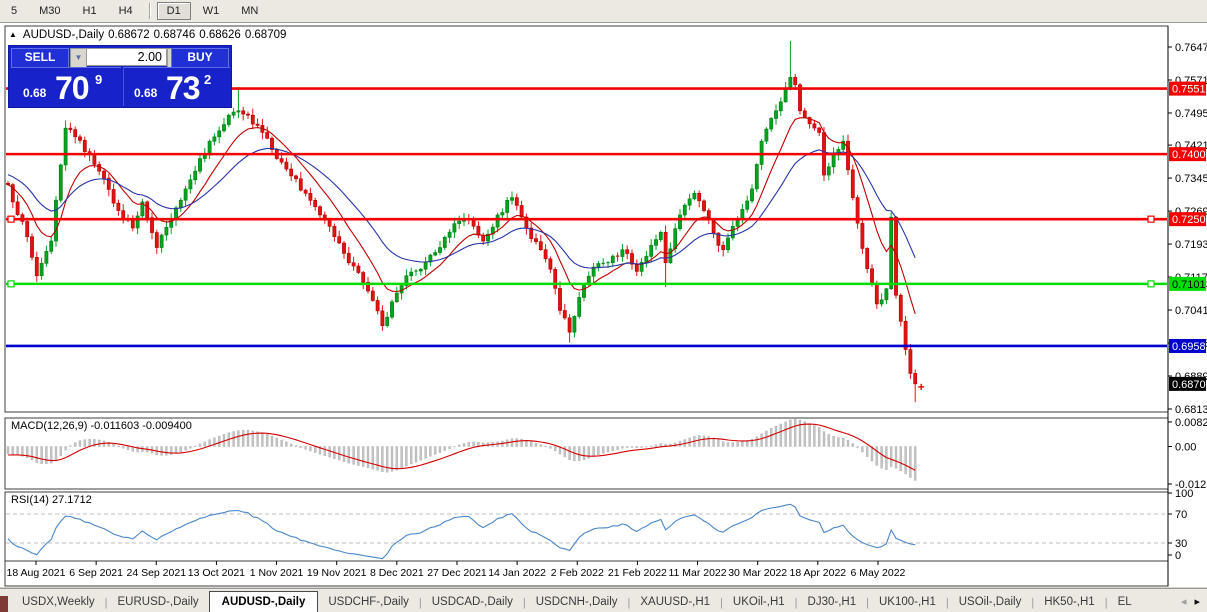  Describe the element at coordinates (637, 573) in the screenshot. I see `date-label: 21 Feb 2022` at that location.